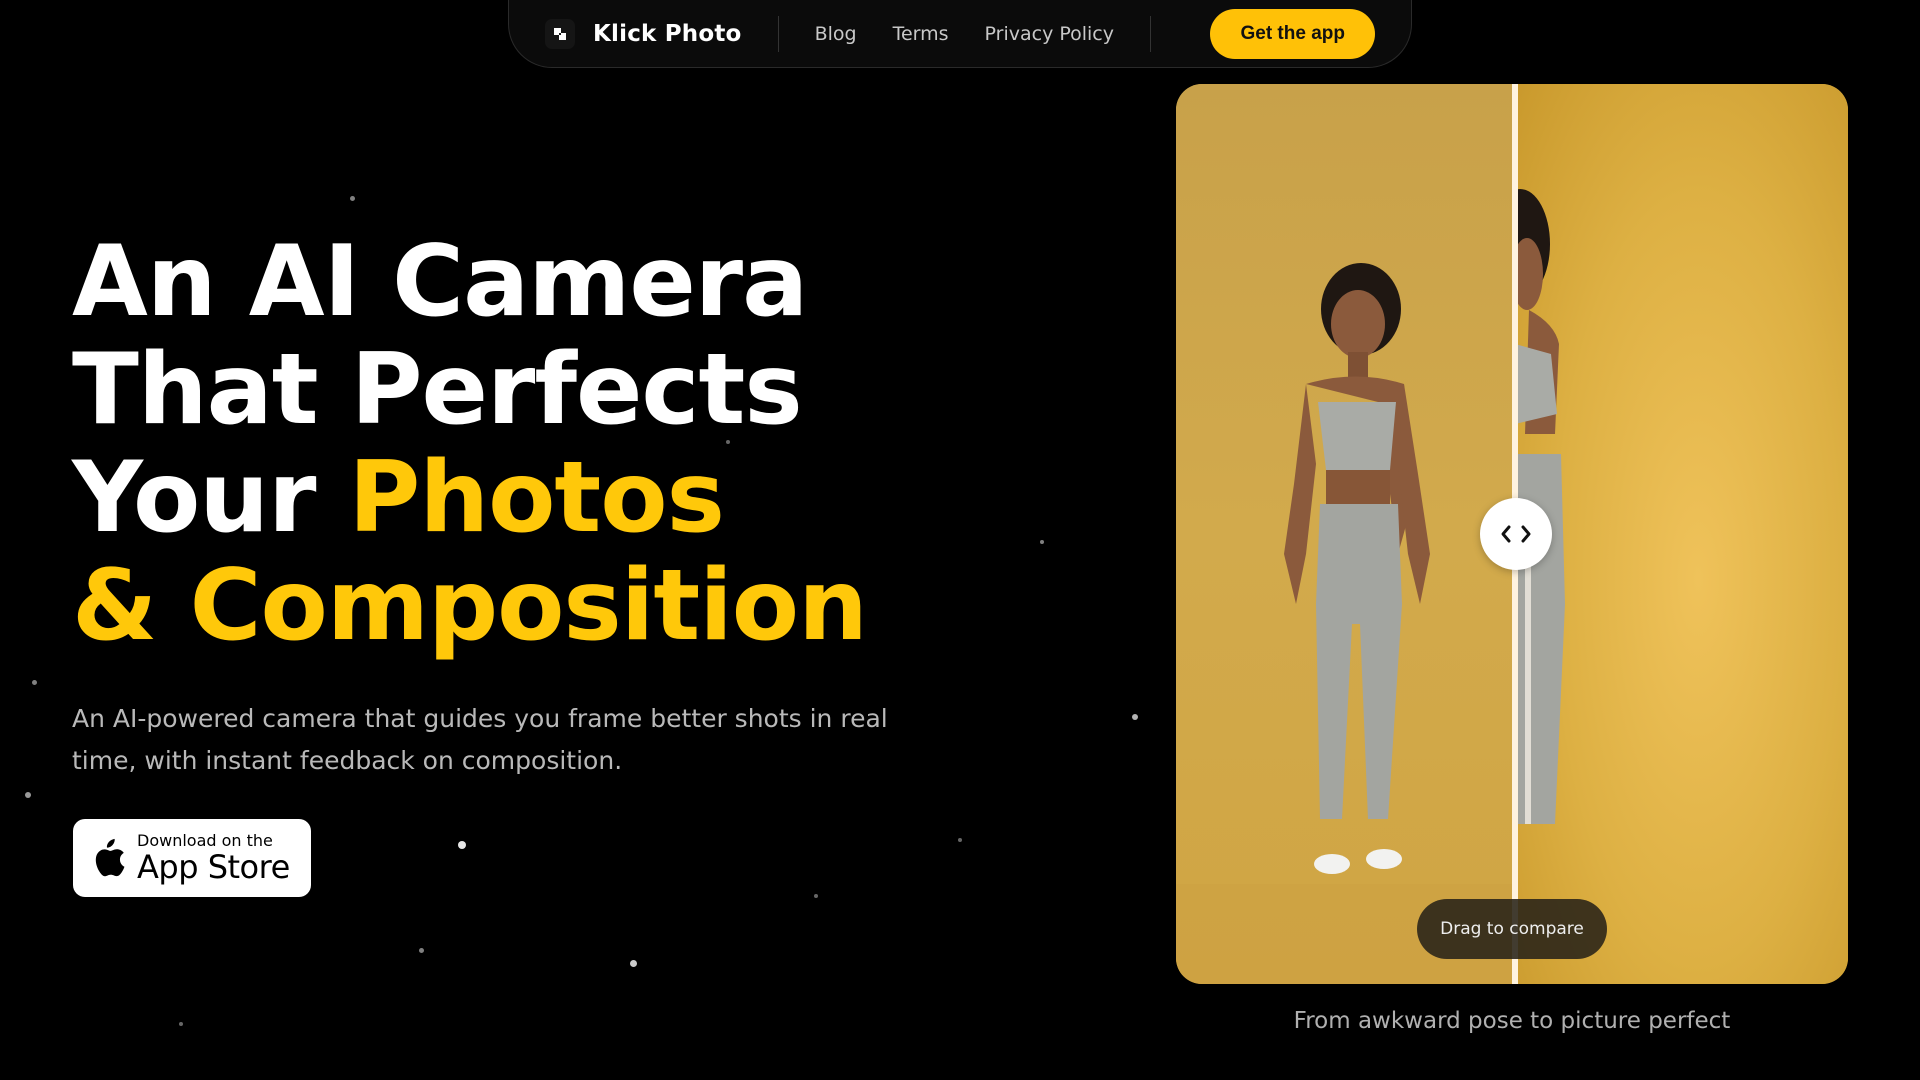  What do you see at coordinates (1049, 34) in the screenshot?
I see `nav-link-privacy-policy: Privacy Policy` at bounding box center [1049, 34].